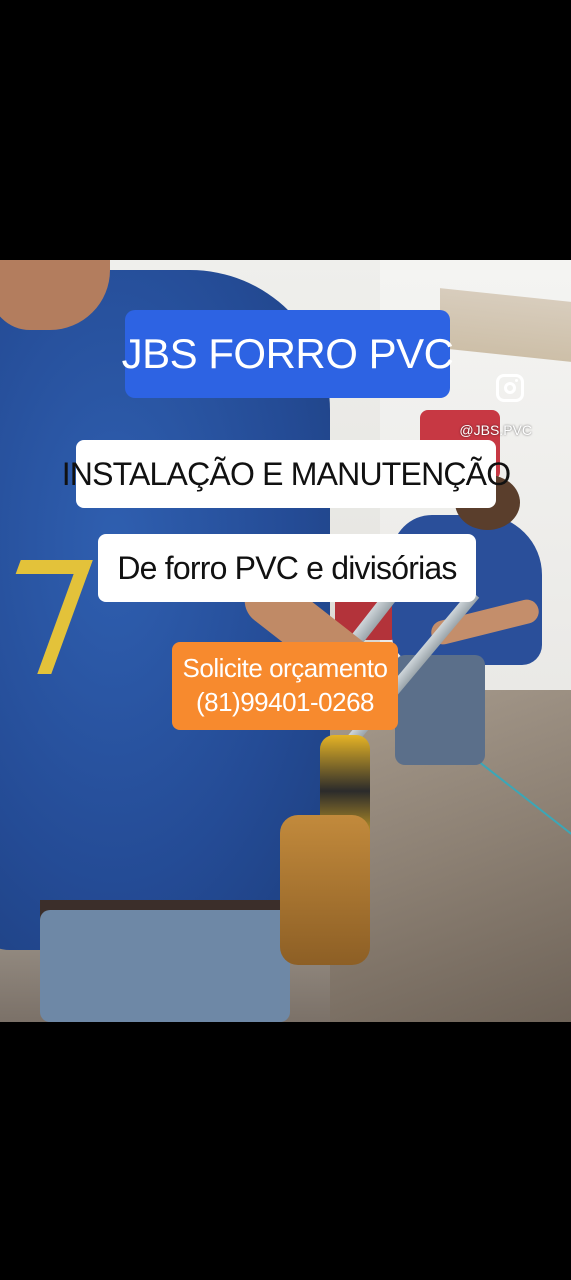 The image size is (571, 1280). Describe the element at coordinates (285, 702) in the screenshot. I see `cta-phone: (81)99401-0268` at that location.